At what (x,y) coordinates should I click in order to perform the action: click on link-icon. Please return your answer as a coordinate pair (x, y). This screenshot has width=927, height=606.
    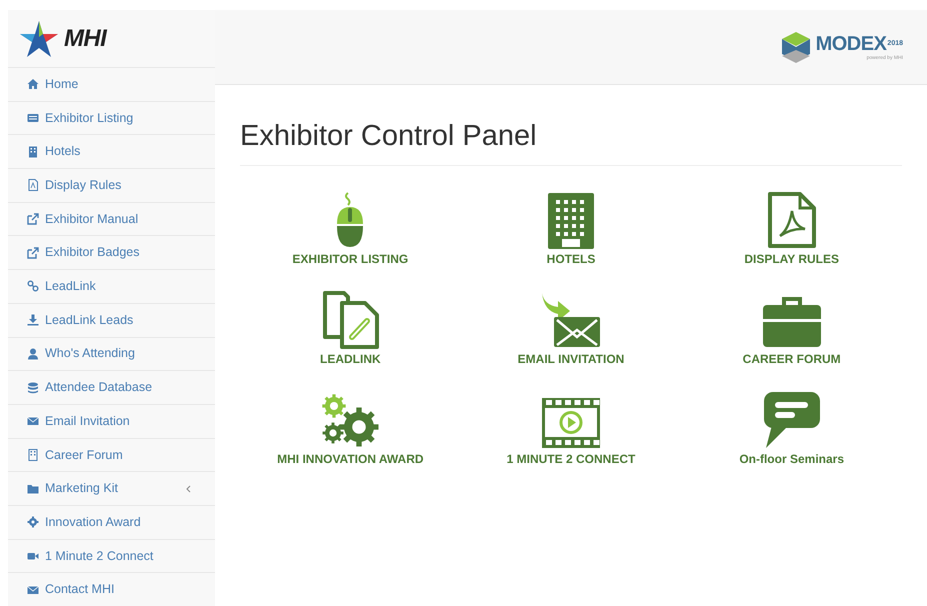
    Looking at the image, I should click on (33, 286).